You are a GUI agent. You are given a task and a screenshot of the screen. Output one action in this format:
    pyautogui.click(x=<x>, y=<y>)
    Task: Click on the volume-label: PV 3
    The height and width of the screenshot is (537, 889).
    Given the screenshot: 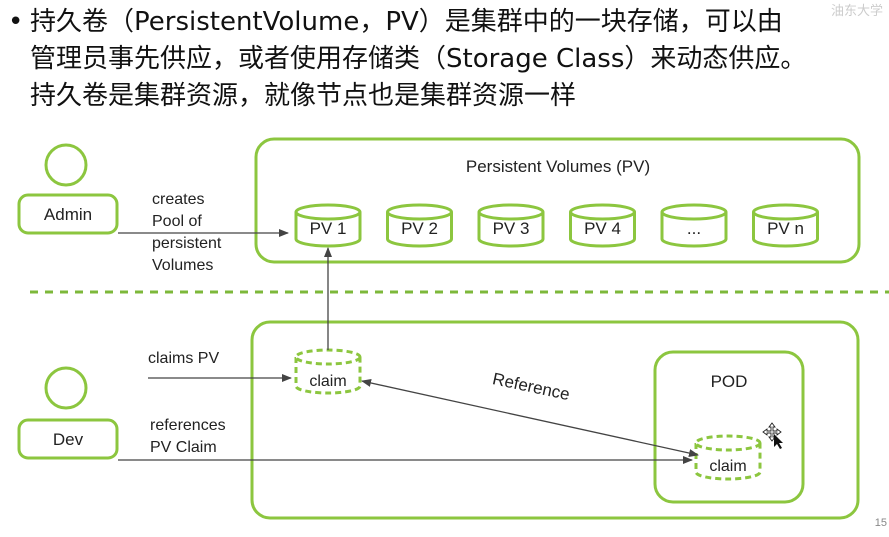 What is the action you would take?
    pyautogui.click(x=511, y=228)
    